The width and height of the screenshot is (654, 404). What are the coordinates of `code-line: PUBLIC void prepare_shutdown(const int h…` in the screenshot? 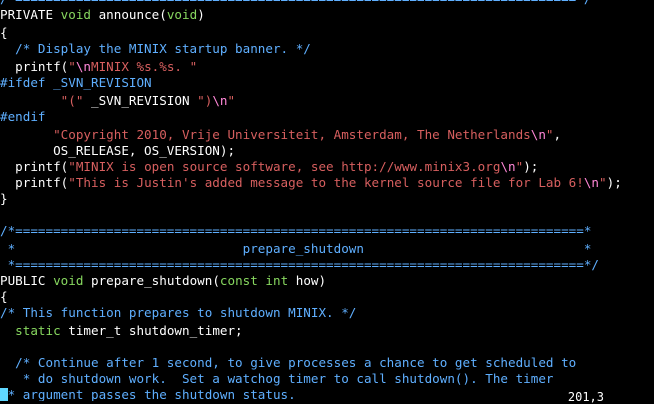 It's located at (163, 281).